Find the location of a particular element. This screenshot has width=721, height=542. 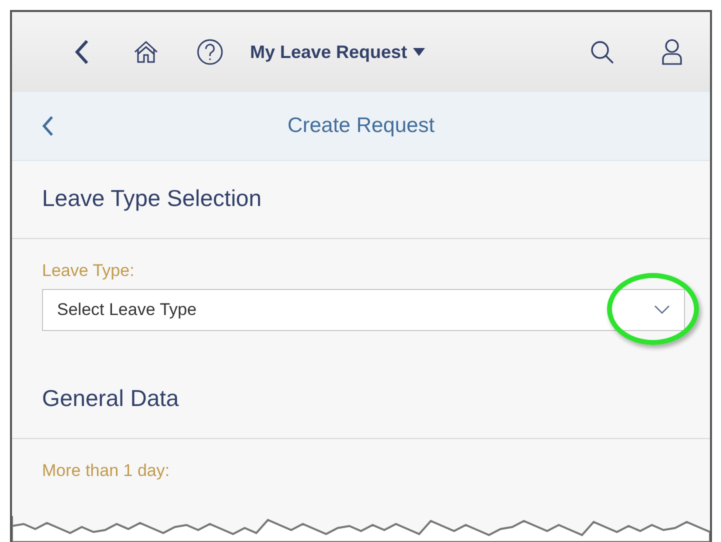

leave-type-select: Select Leave Type is located at coordinates (363, 310).